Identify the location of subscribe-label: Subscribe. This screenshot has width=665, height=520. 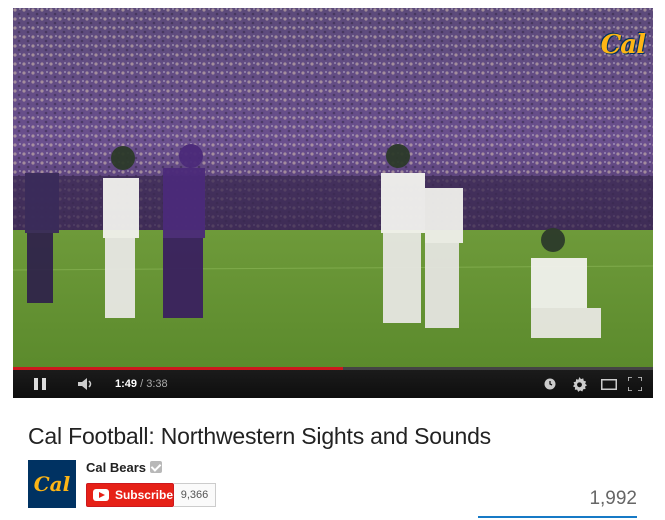
(143, 495).